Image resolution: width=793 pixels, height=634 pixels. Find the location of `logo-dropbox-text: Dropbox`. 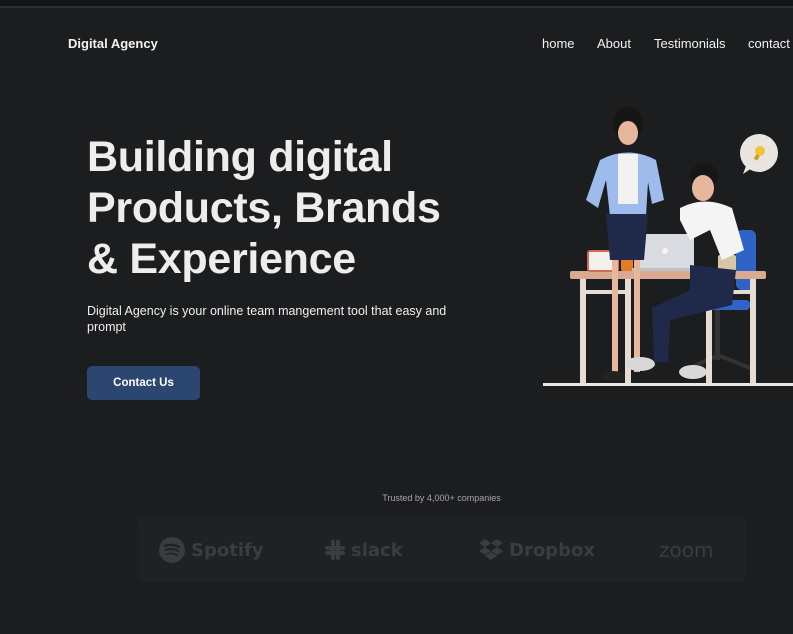

logo-dropbox-text: Dropbox is located at coordinates (552, 550).